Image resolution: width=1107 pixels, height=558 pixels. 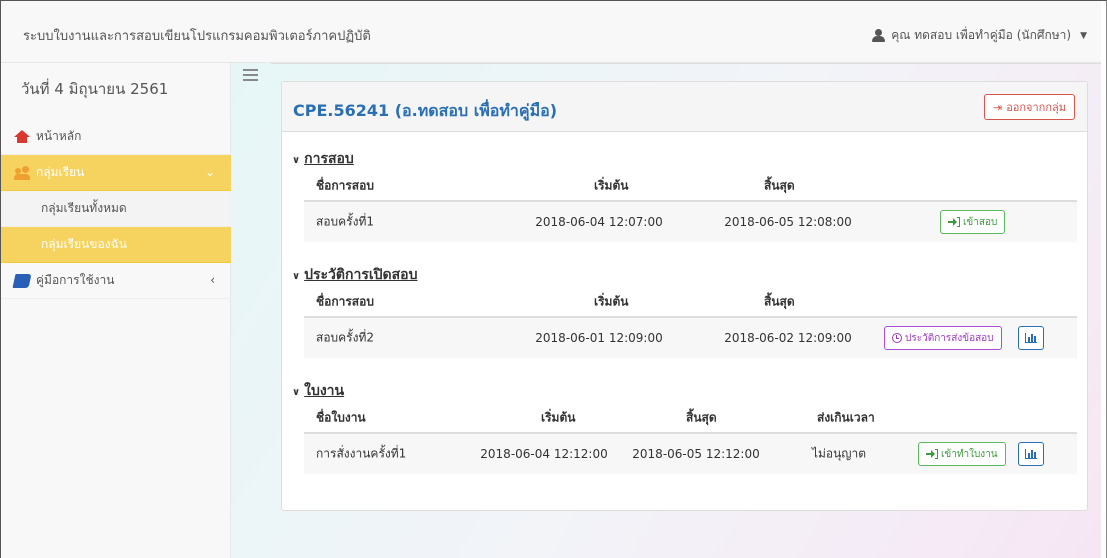 I want to click on sidebar-item-label: กลุ่มเรียน, so click(x=60, y=172).